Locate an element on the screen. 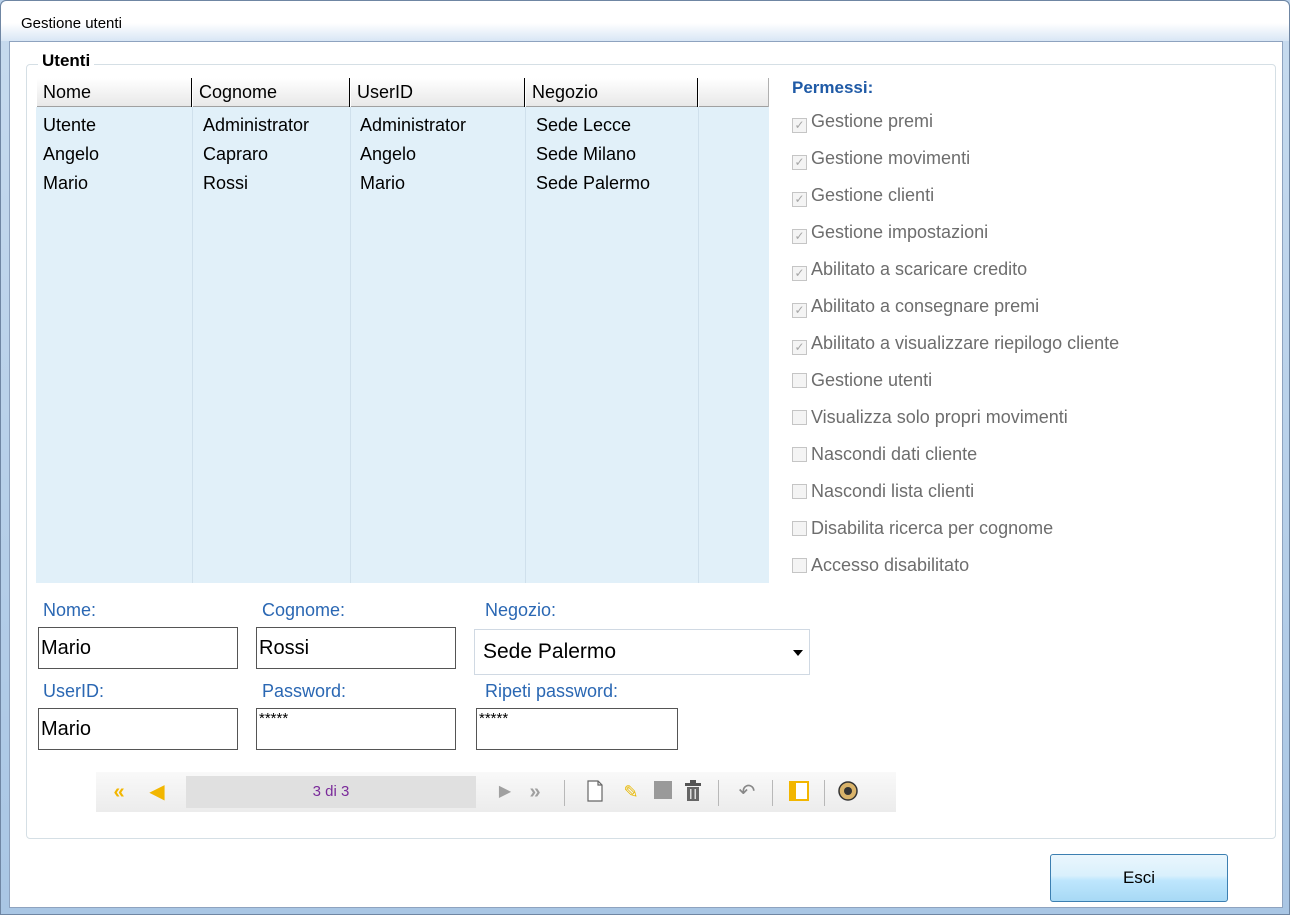 Image resolution: width=1290 pixels, height=915 pixels. perm-label: Abilitato a consegnare premi is located at coordinates (925, 306).